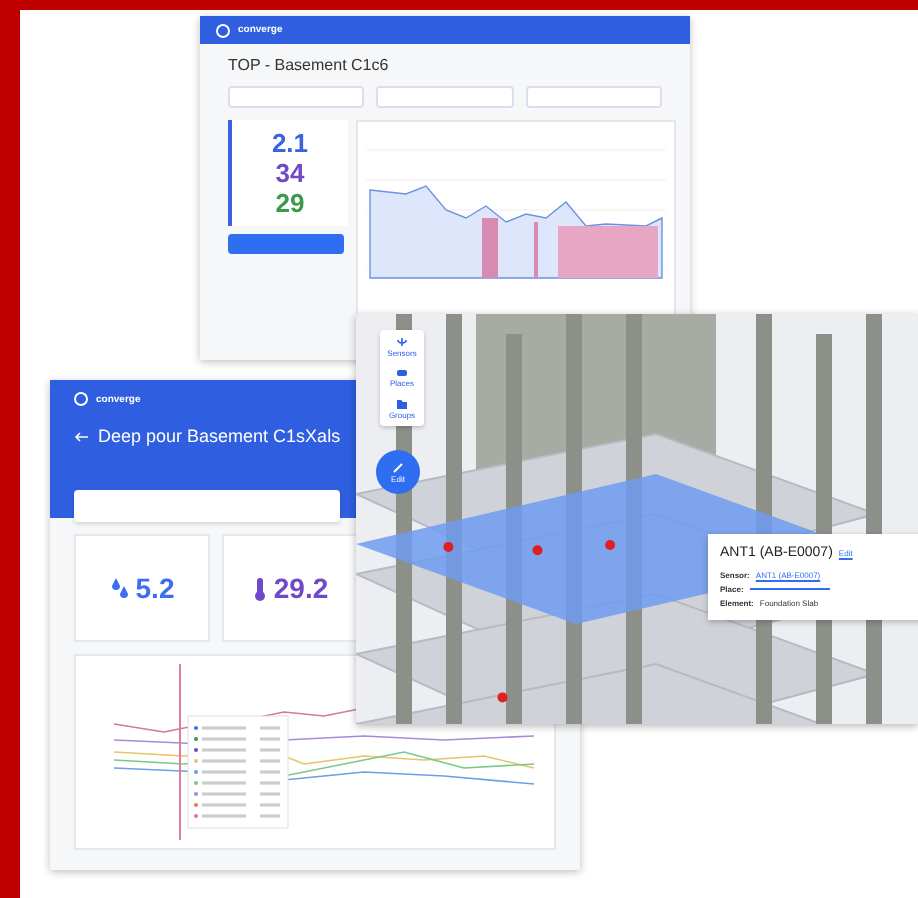 This screenshot has height=898, width=918. What do you see at coordinates (290, 173) in the screenshot?
I see `stat-value: 34` at bounding box center [290, 173].